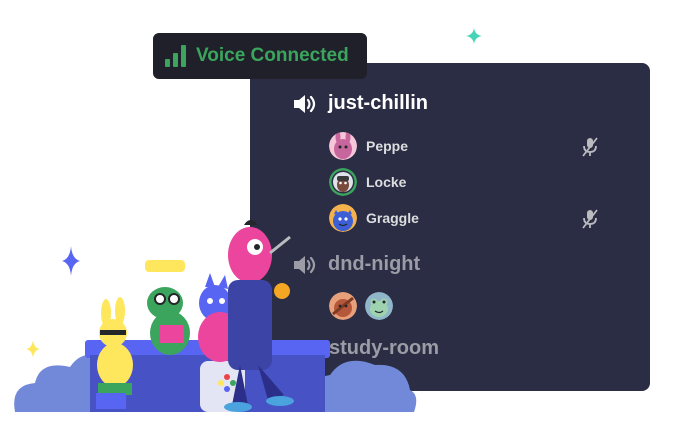 This screenshot has width=678, height=440. I want to click on pink-creature-avatar, so click(343, 146).